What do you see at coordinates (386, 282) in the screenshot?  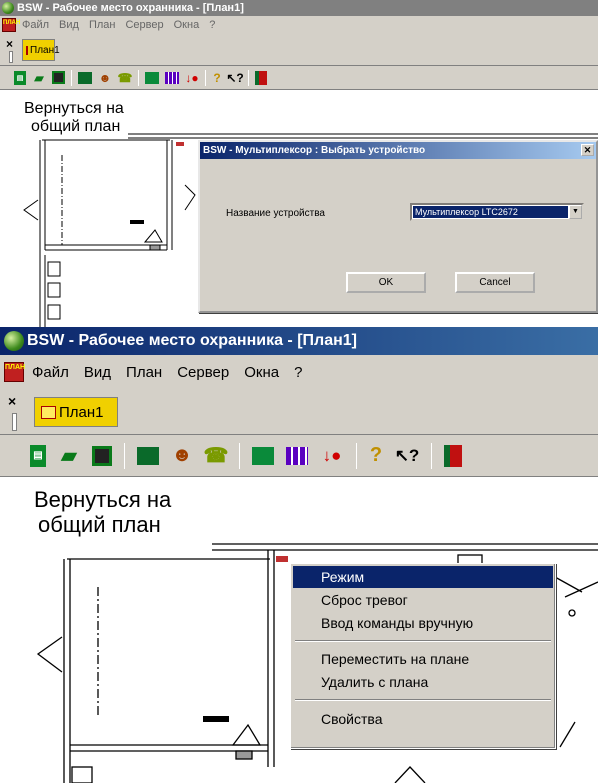 I see `ok-button: OK` at bounding box center [386, 282].